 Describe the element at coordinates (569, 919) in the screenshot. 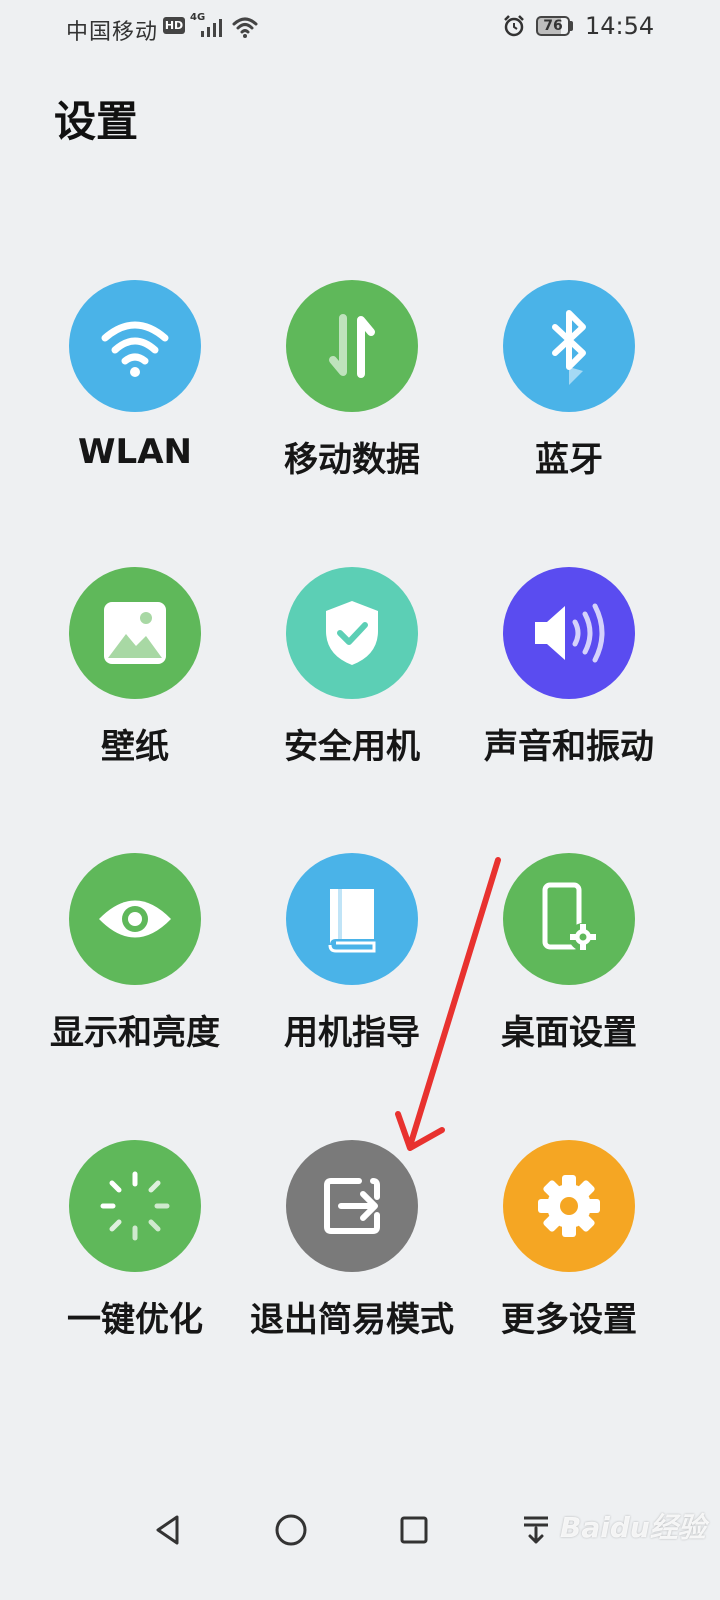

I see `desktop-settings-icon` at that location.